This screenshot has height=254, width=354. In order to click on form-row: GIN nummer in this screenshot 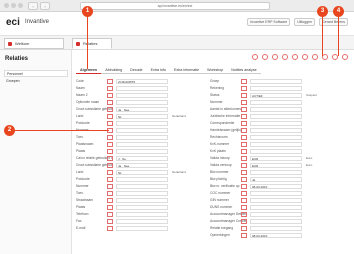, I will do `click(277, 200)`.